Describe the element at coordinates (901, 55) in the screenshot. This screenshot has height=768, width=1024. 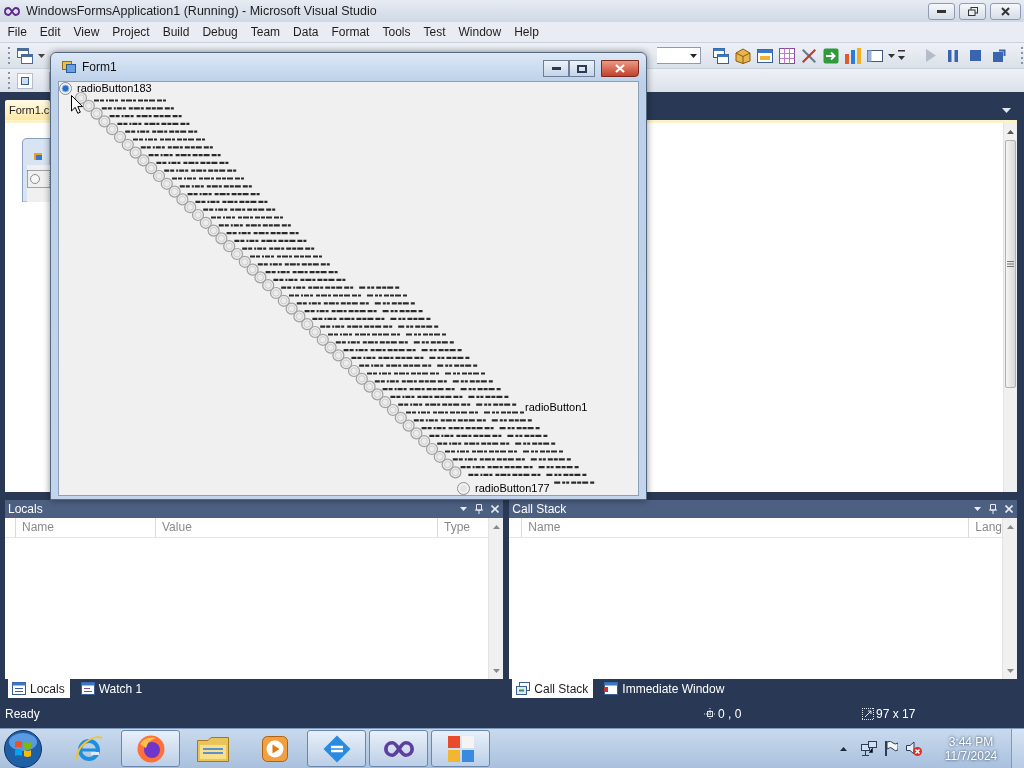
I see `overflow-icon` at that location.